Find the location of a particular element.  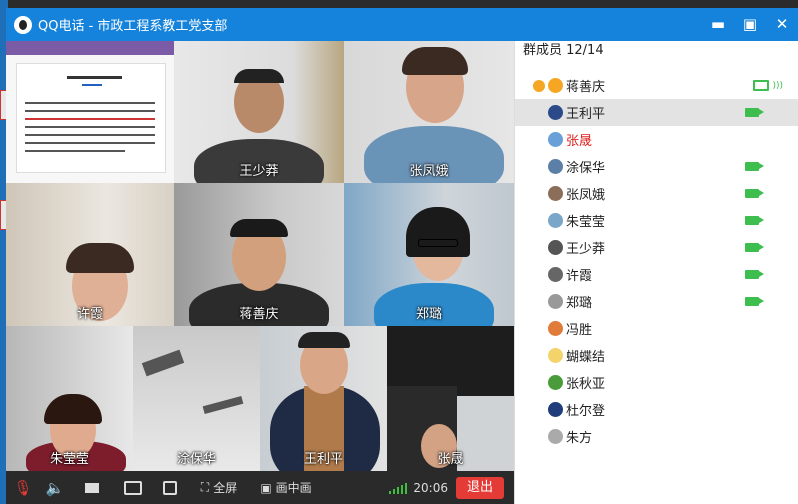

video-tile-name: 王利平 is located at coordinates (323, 459).